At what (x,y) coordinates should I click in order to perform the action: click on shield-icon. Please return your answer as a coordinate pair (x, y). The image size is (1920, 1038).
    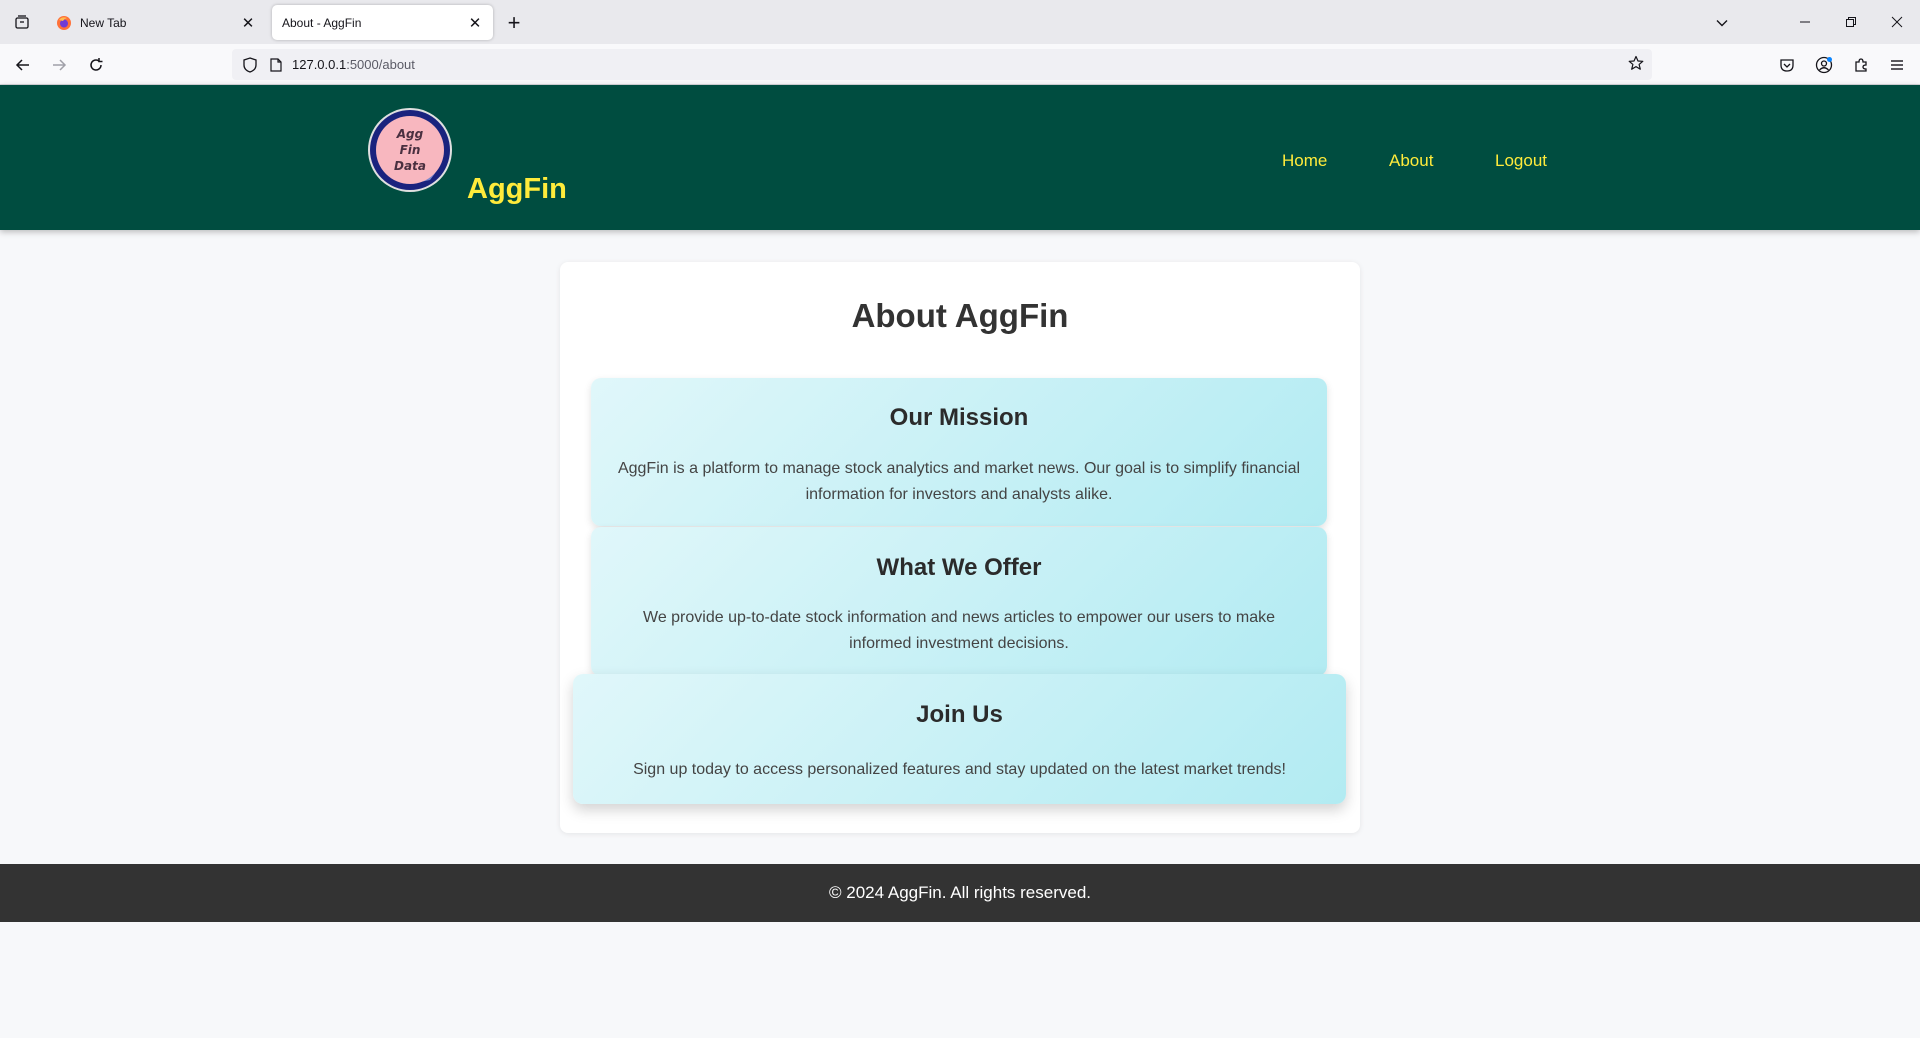
    Looking at the image, I should click on (250, 64).